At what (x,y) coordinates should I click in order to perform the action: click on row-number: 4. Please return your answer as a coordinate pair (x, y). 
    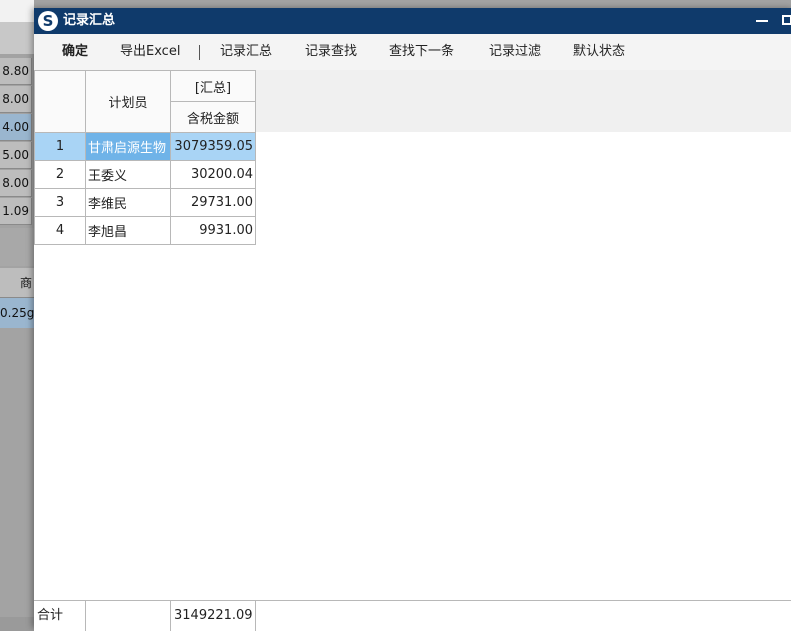
    Looking at the image, I should click on (60, 230).